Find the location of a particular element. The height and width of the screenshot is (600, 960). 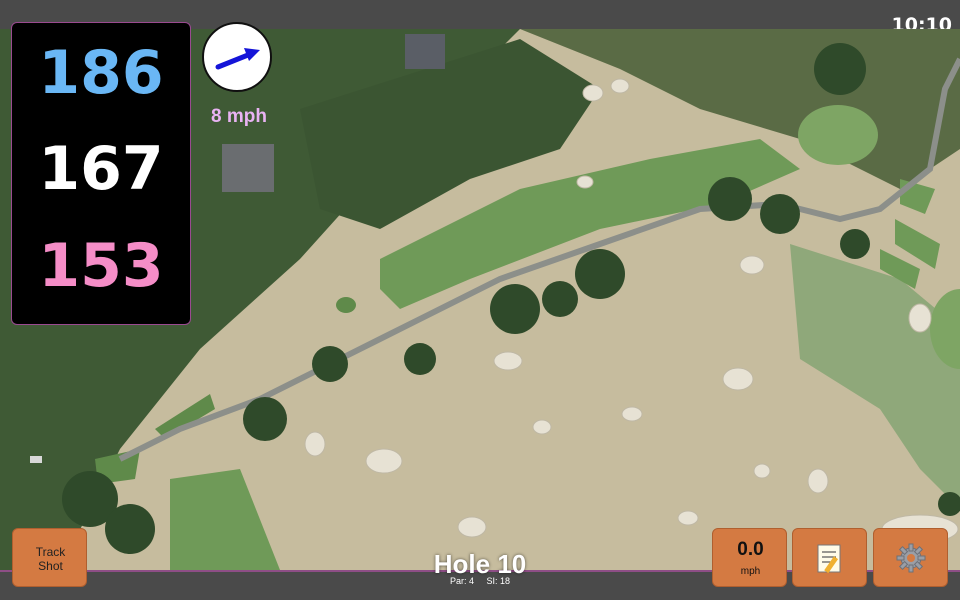

hole-stroke-index: SI: 18 is located at coordinates (498, 581).